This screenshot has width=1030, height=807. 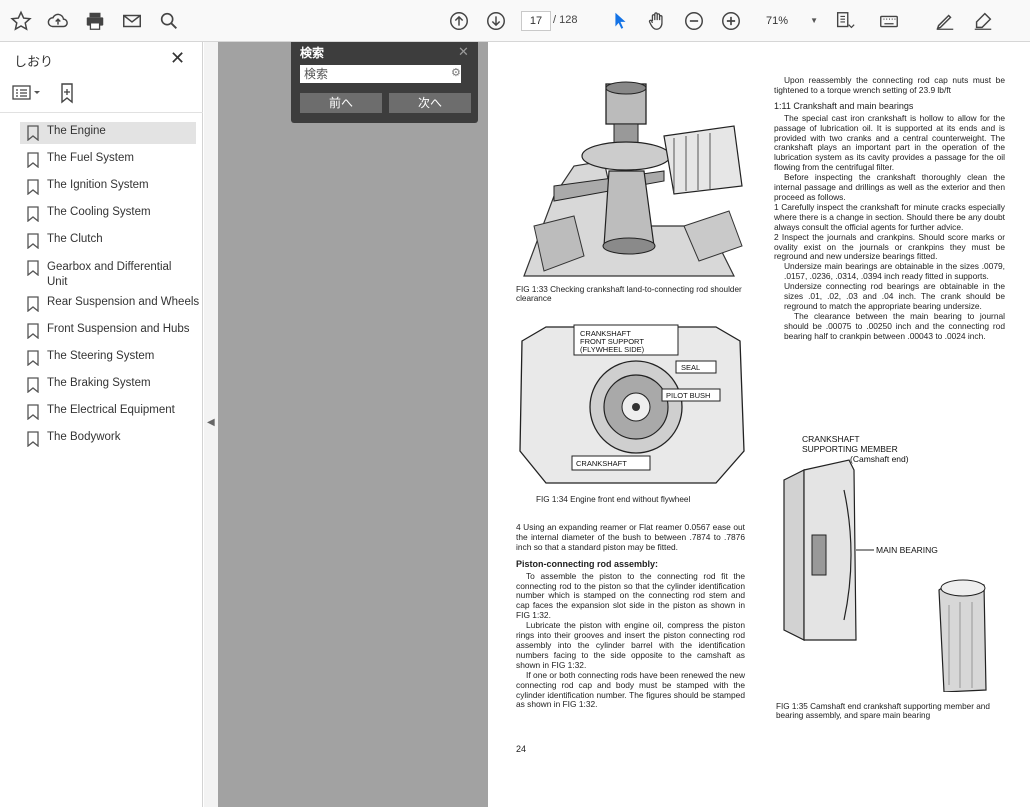 What do you see at coordinates (536, 21) in the screenshot?
I see `page-number-input: 17` at bounding box center [536, 21].